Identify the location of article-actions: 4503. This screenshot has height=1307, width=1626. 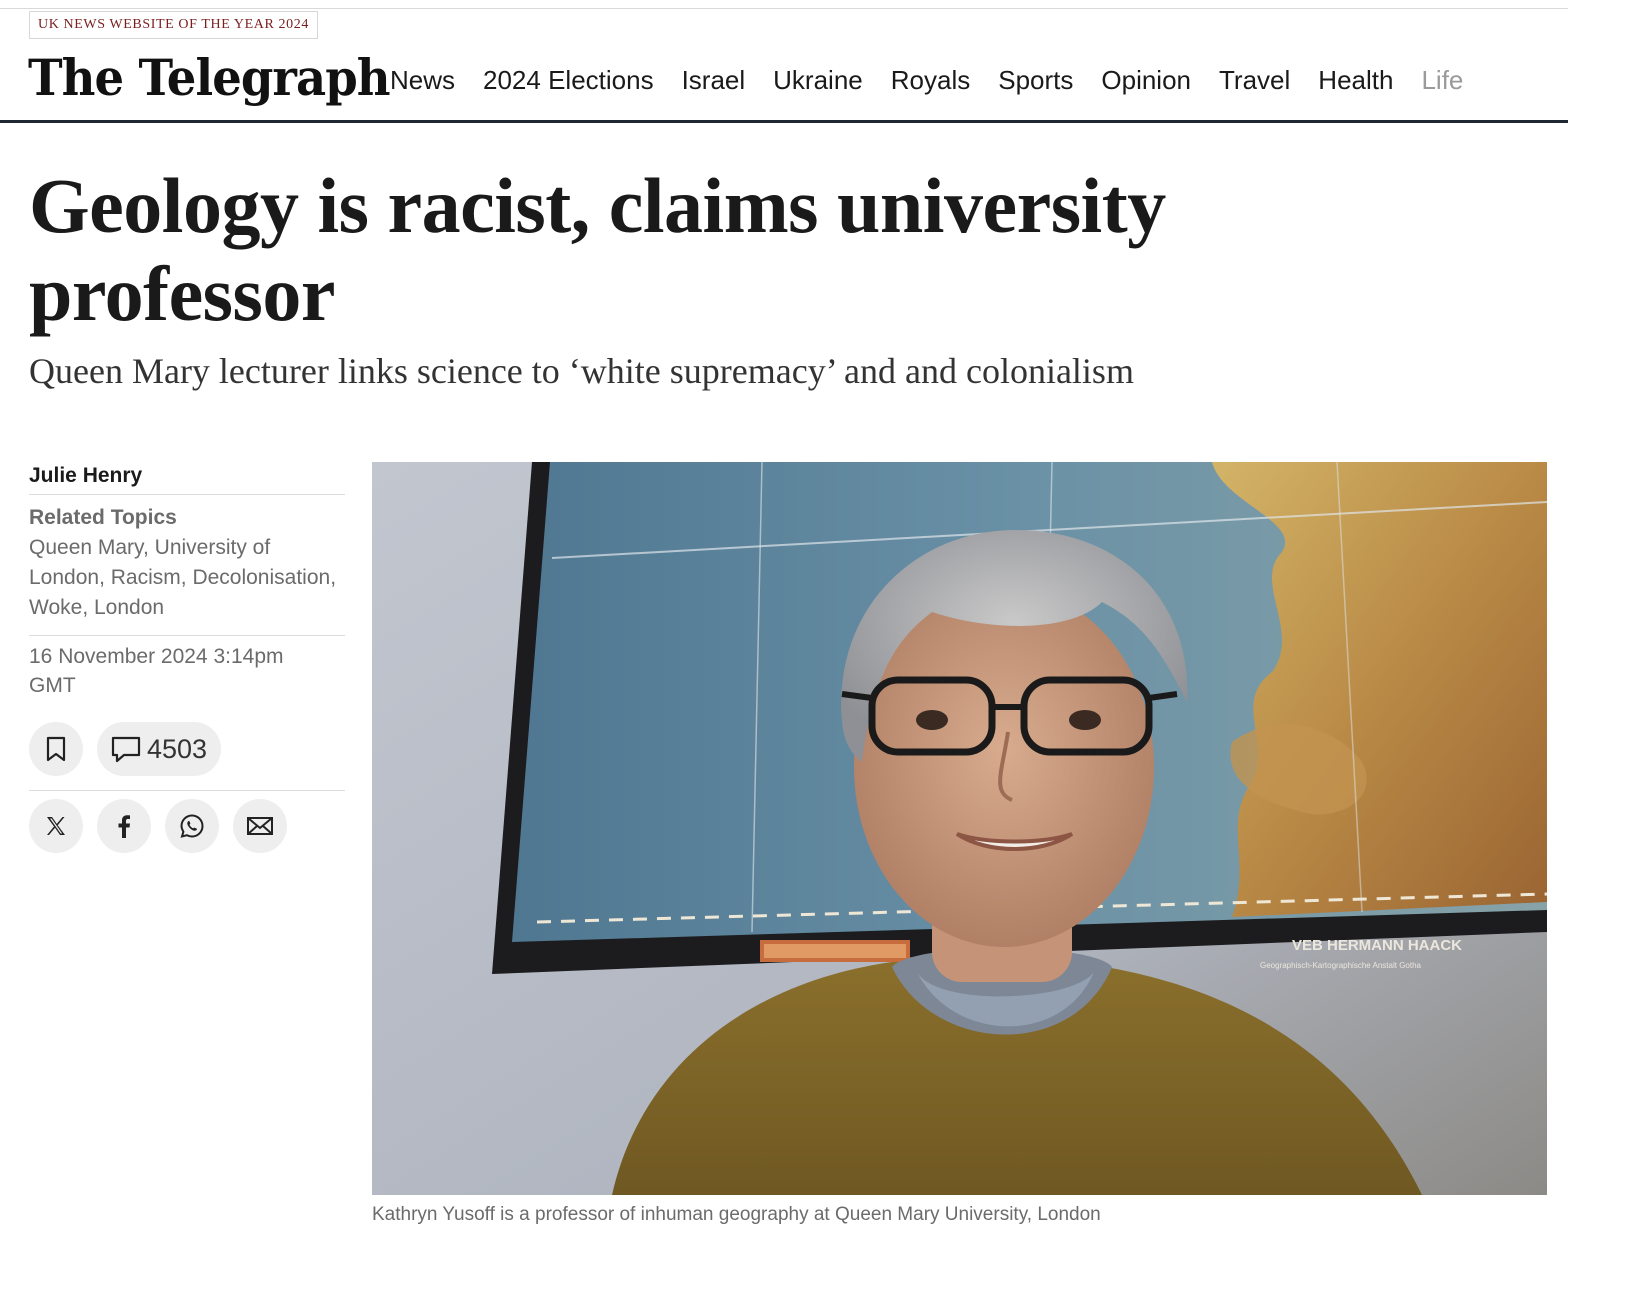
(187, 749).